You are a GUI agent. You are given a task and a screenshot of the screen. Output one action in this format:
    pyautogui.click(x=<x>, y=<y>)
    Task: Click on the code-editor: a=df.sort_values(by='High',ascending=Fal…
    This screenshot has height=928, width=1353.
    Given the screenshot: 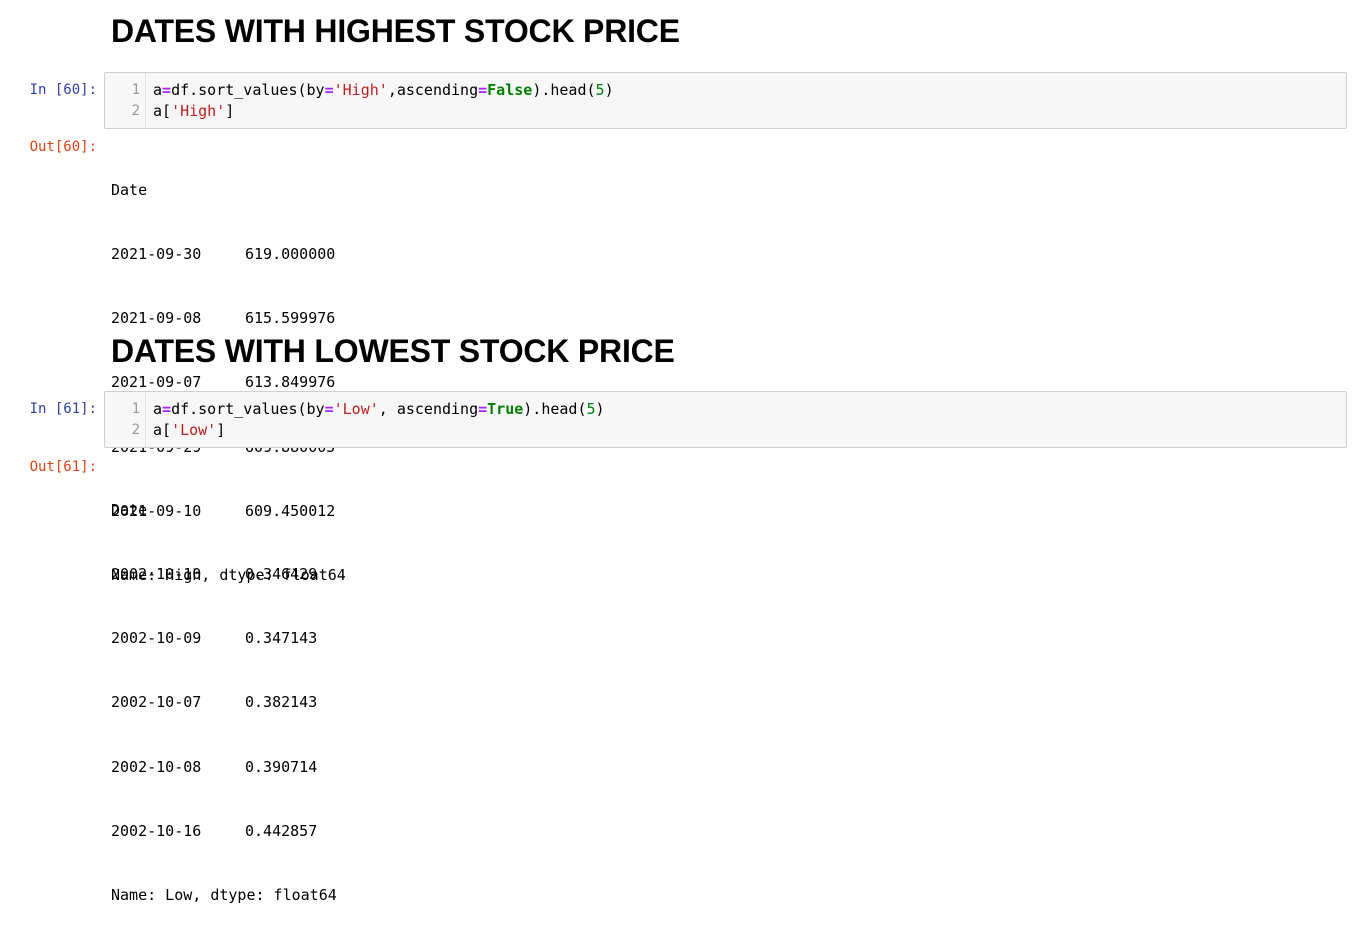 What is the action you would take?
    pyautogui.click(x=383, y=101)
    